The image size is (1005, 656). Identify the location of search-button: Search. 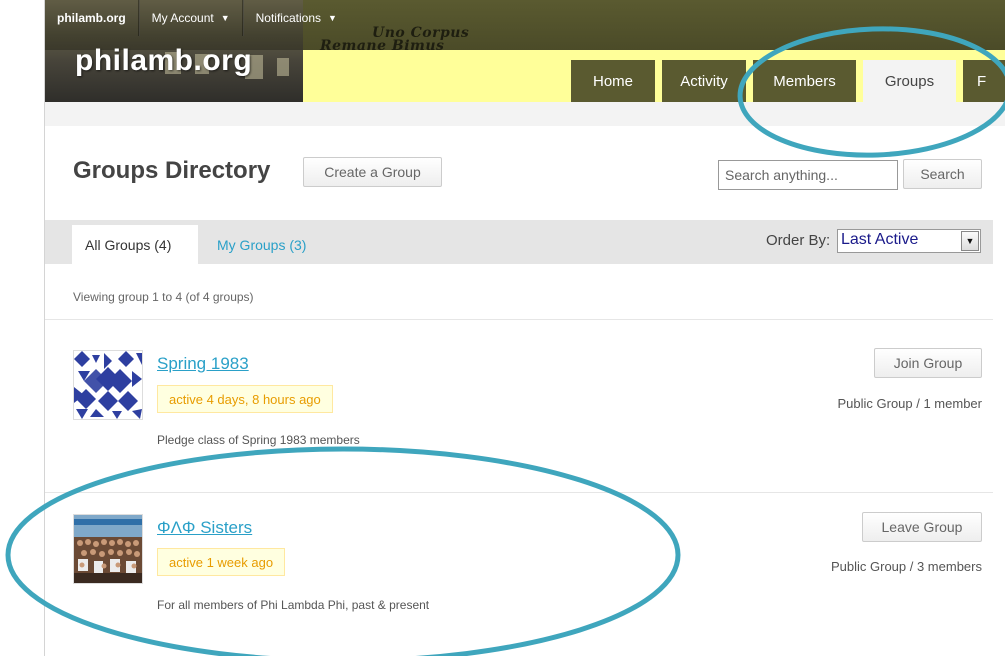
(942, 174).